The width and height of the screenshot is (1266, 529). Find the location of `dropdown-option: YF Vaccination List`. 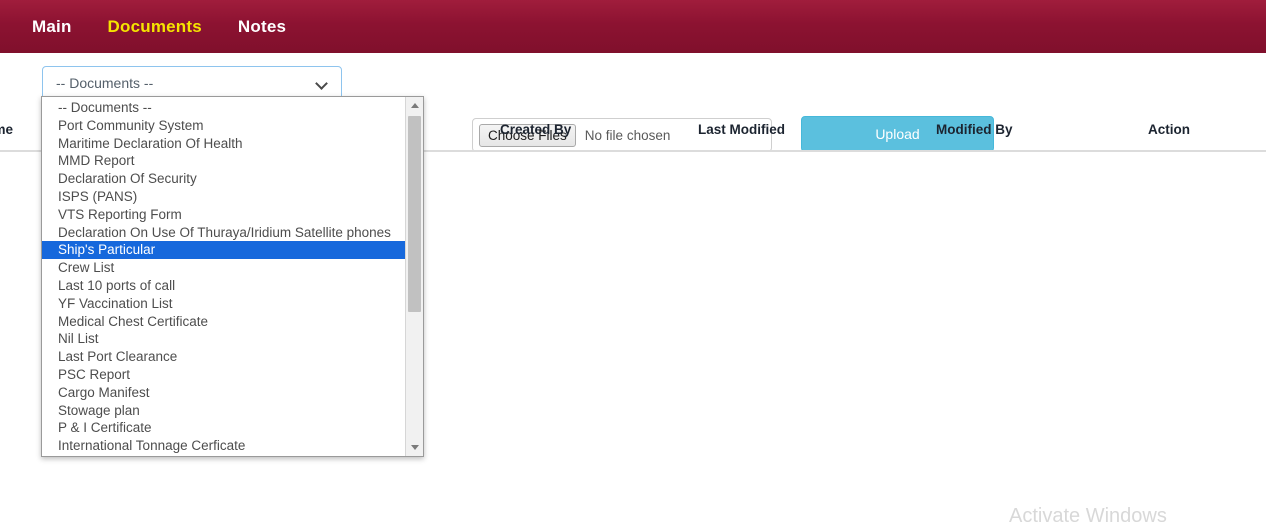

dropdown-option: YF Vaccination List is located at coordinates (223, 304).